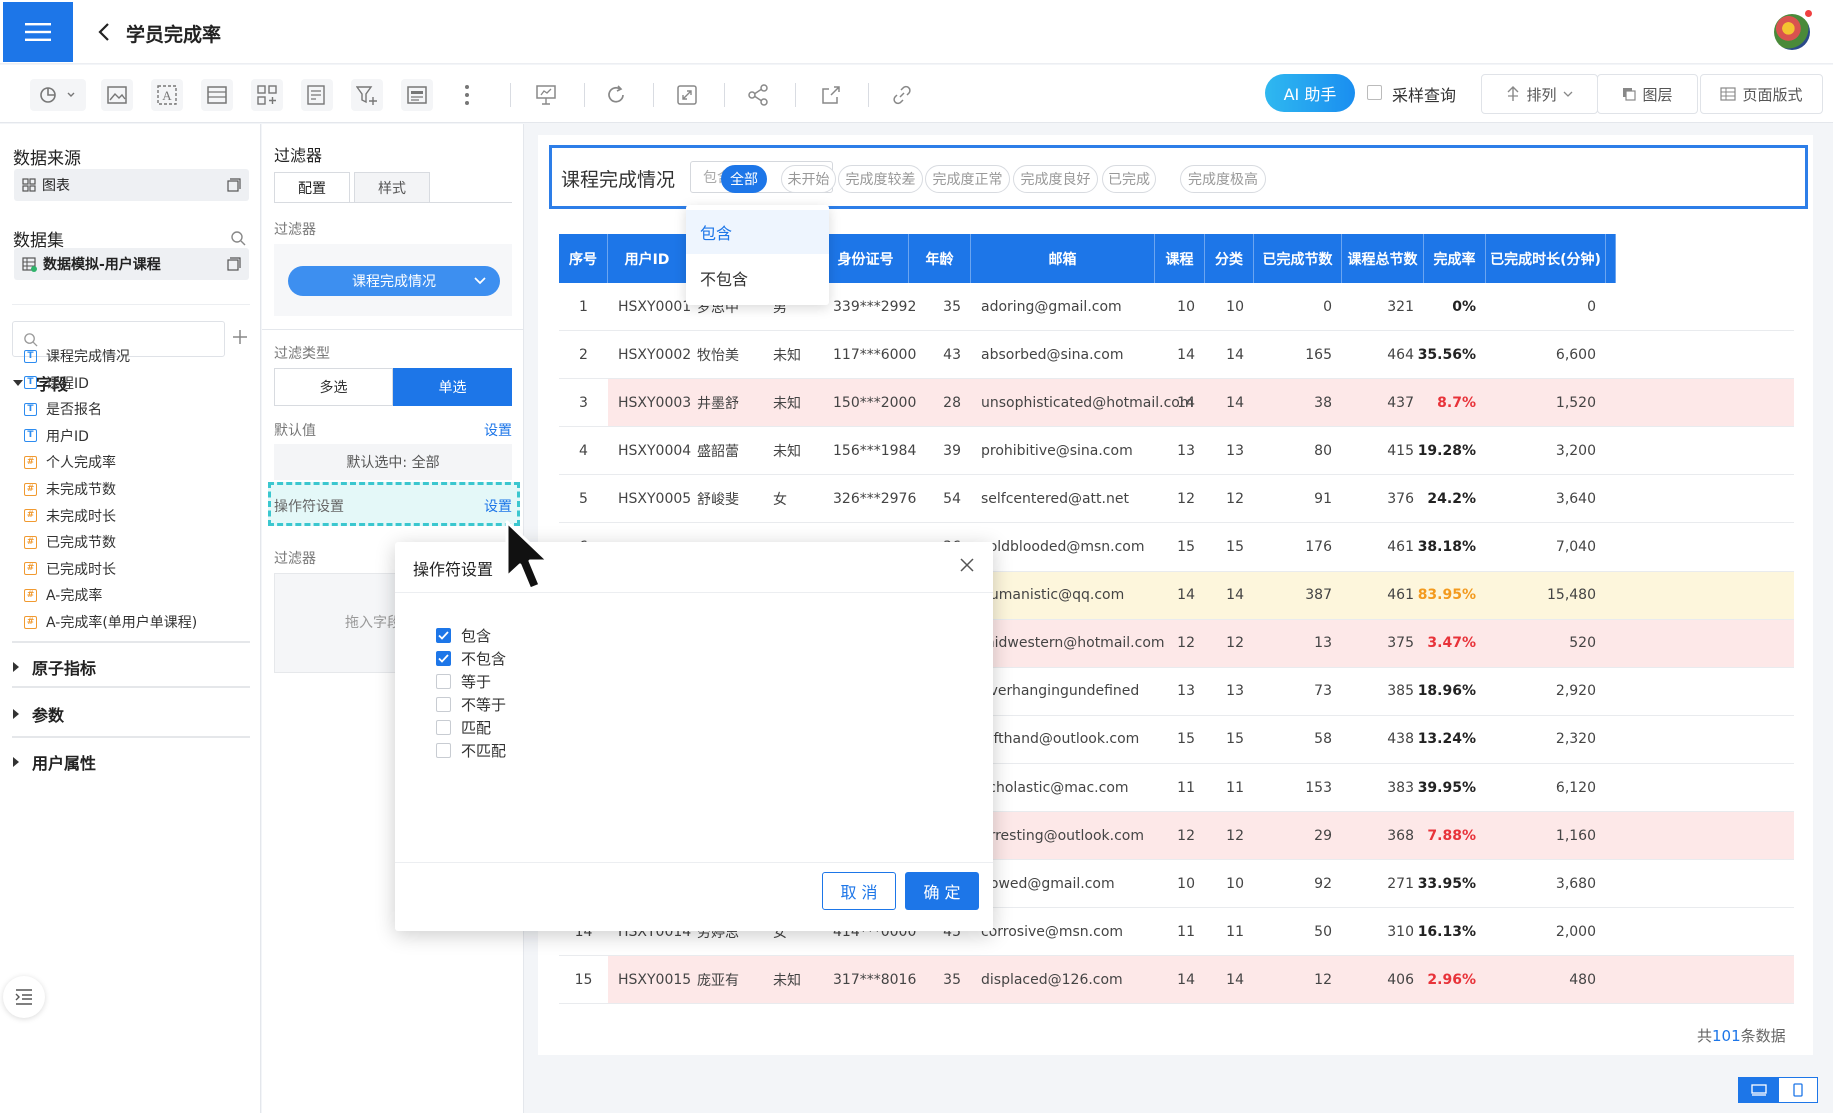 The height and width of the screenshot is (1113, 1833). Describe the element at coordinates (417, 95) in the screenshot. I see `layout-icon` at that location.